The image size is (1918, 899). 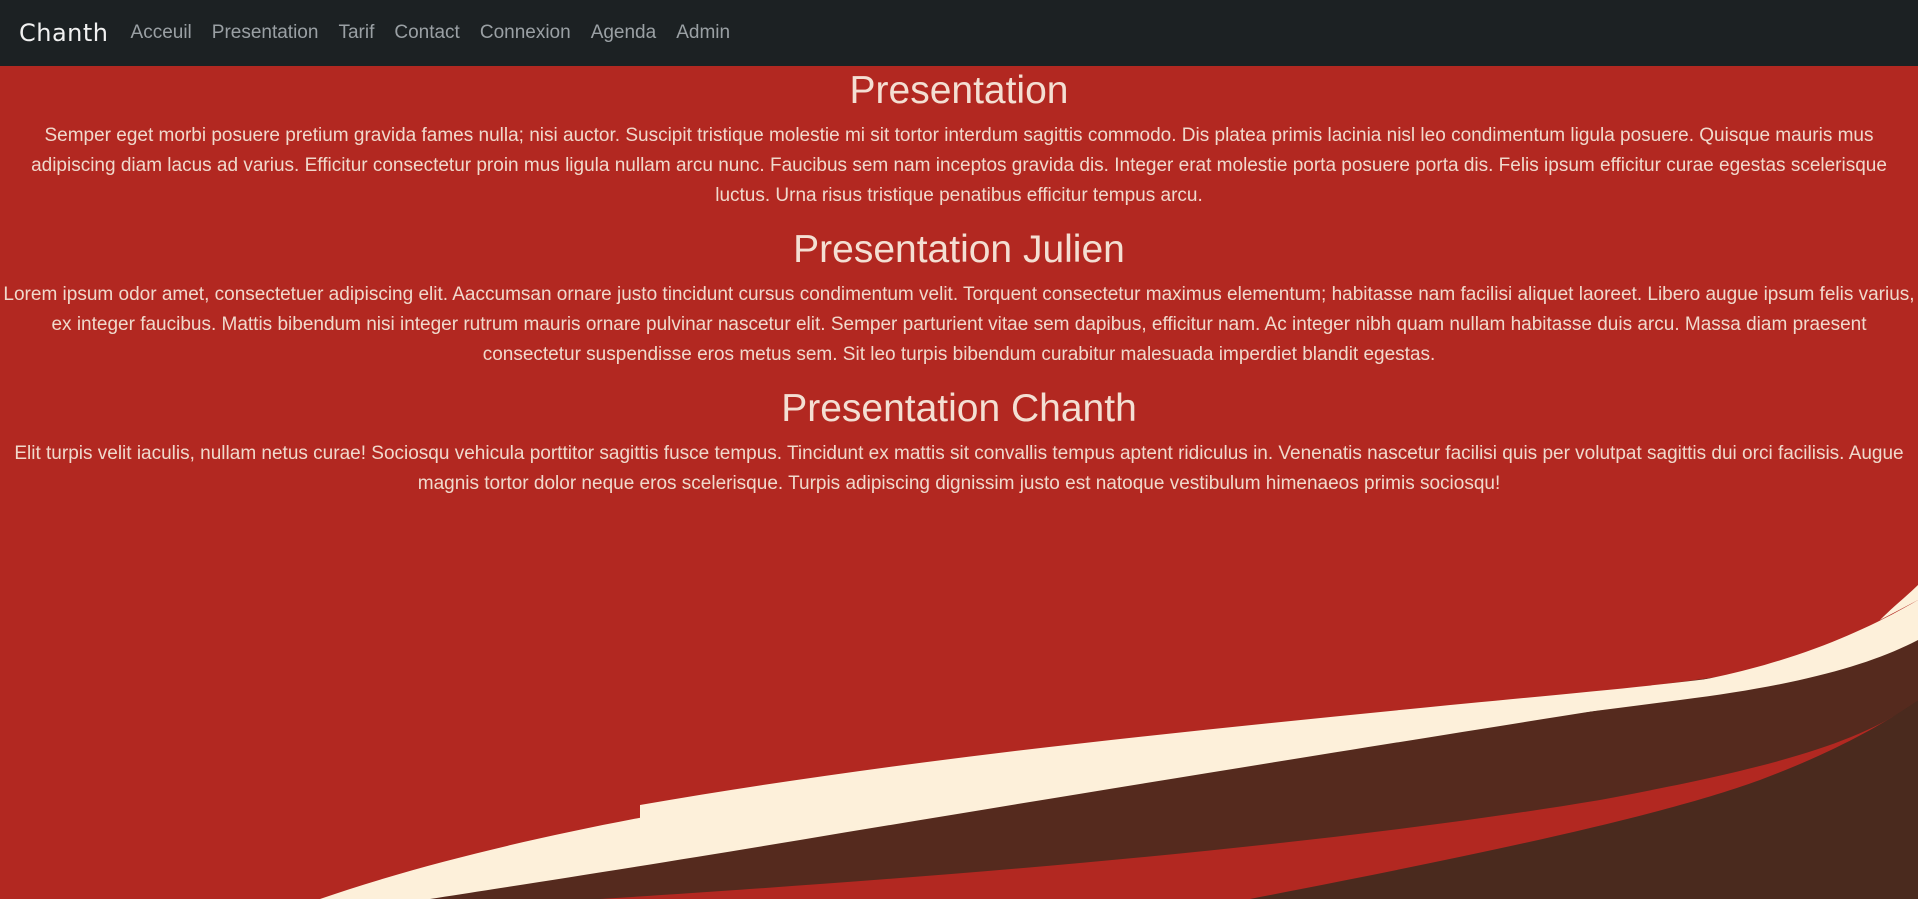 I want to click on section-title: Presentation, so click(x=959, y=90).